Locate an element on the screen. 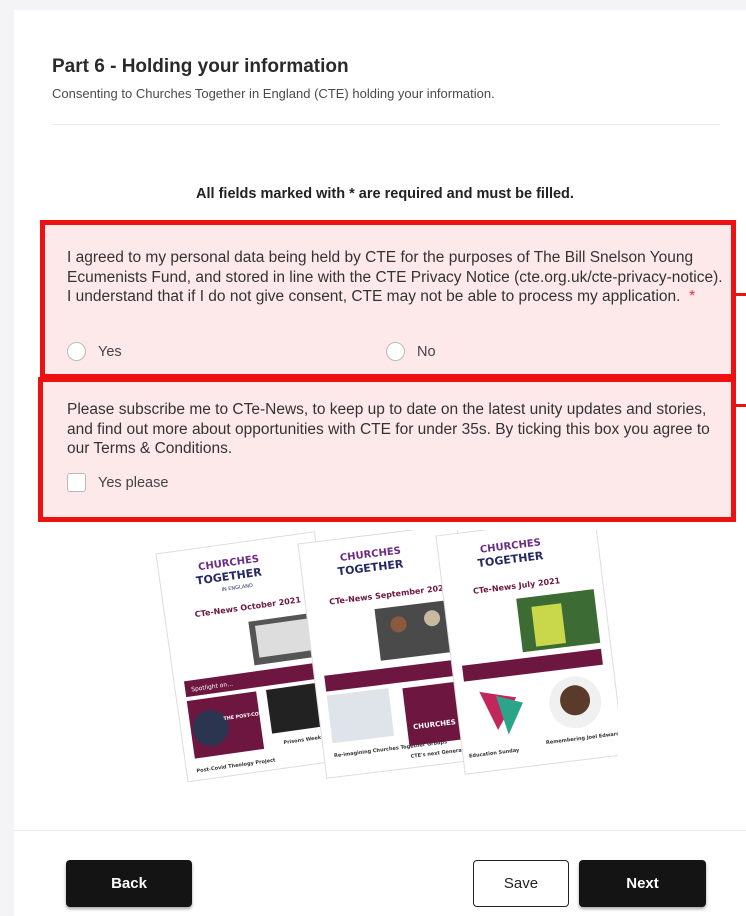  page-title: Part 6 - Holding your information is located at coordinates (200, 66).